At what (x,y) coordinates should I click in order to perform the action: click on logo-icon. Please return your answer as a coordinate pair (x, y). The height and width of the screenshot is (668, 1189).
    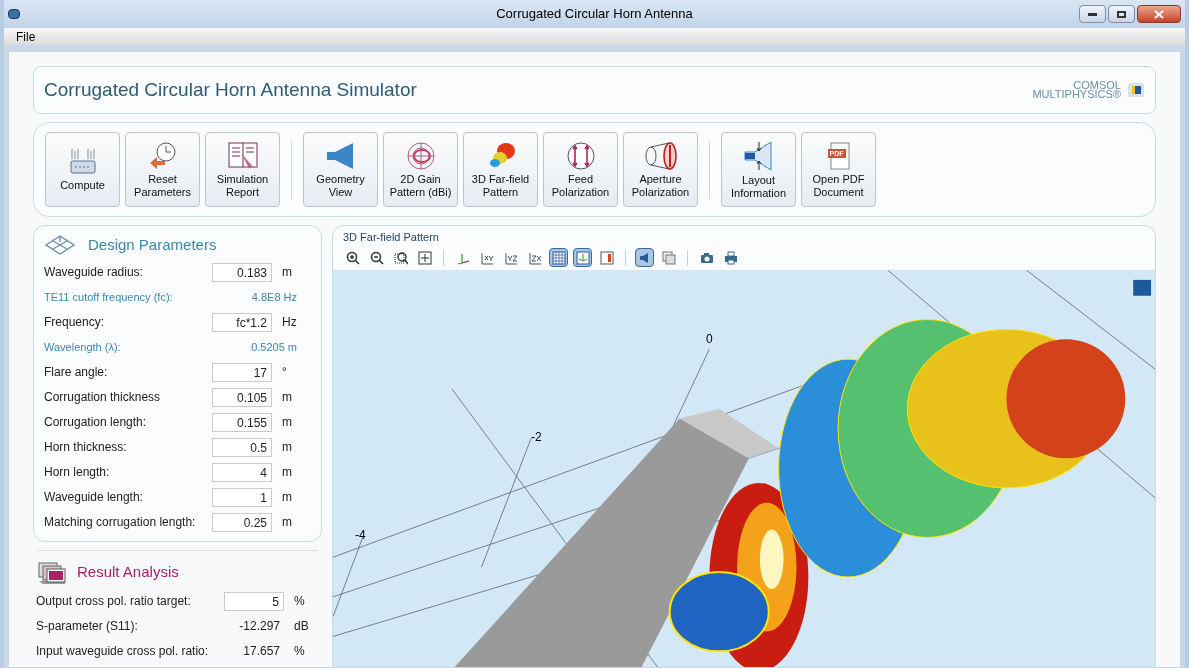
    Looking at the image, I should click on (1136, 90).